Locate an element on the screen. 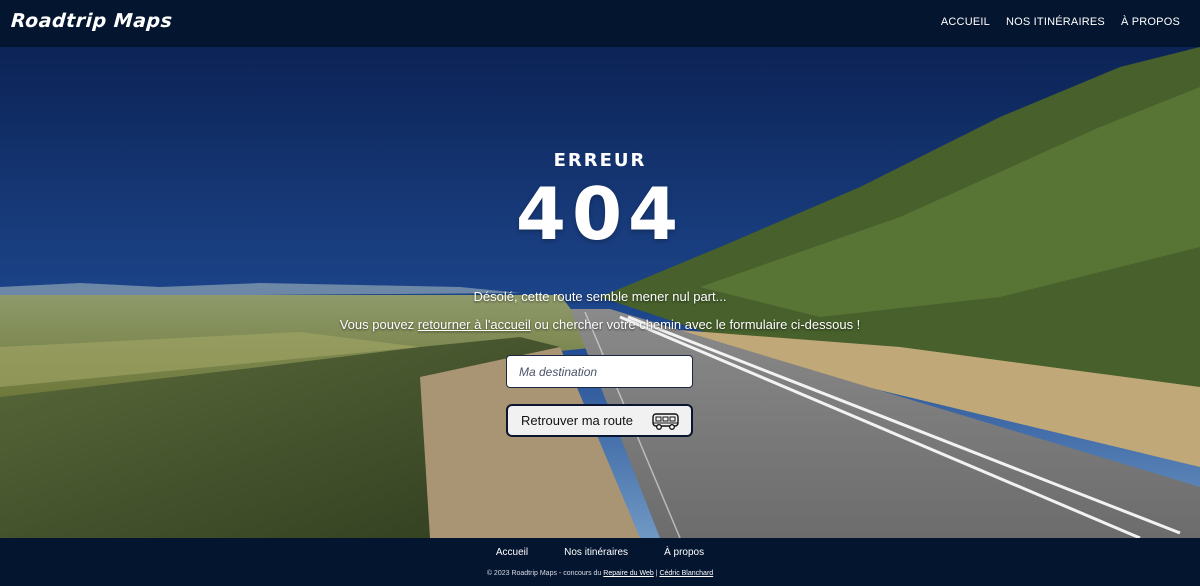 The height and width of the screenshot is (586, 1200). footer-nav-home: Accueil is located at coordinates (512, 552).